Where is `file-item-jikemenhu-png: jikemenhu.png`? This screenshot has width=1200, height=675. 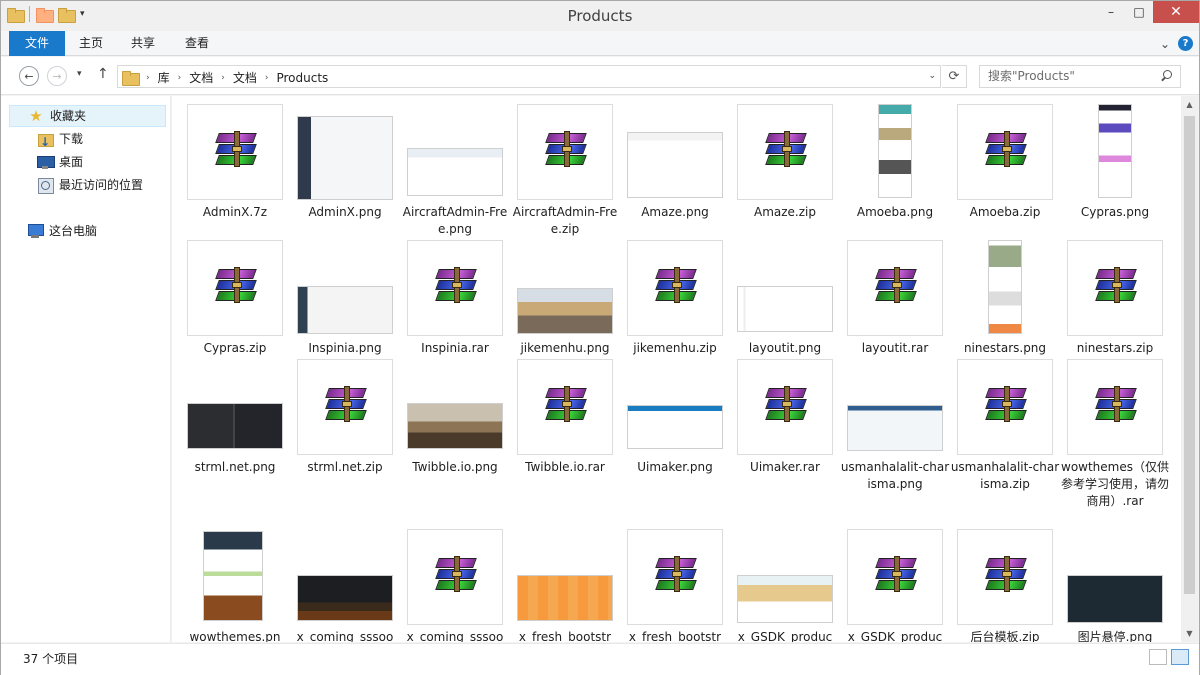
file-item-jikemenhu-png: jikemenhu.png is located at coordinates (565, 305).